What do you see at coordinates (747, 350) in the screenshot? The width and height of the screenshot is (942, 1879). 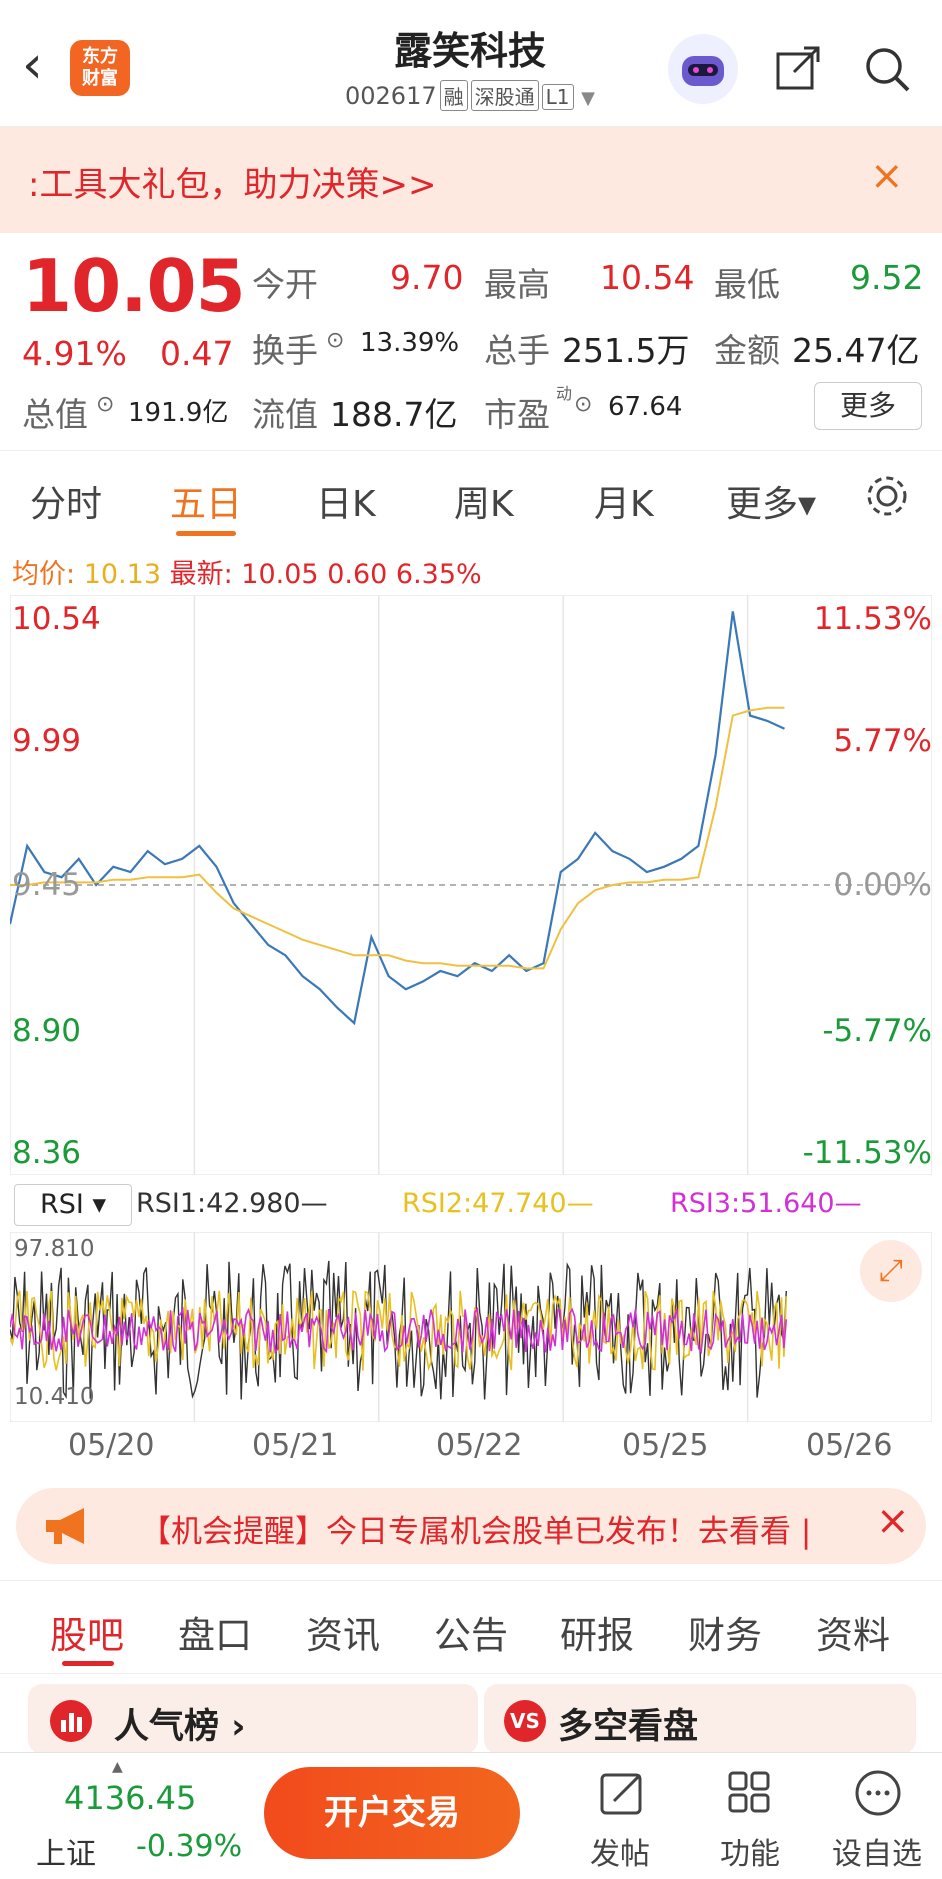 I see `amount-label: 金额` at bounding box center [747, 350].